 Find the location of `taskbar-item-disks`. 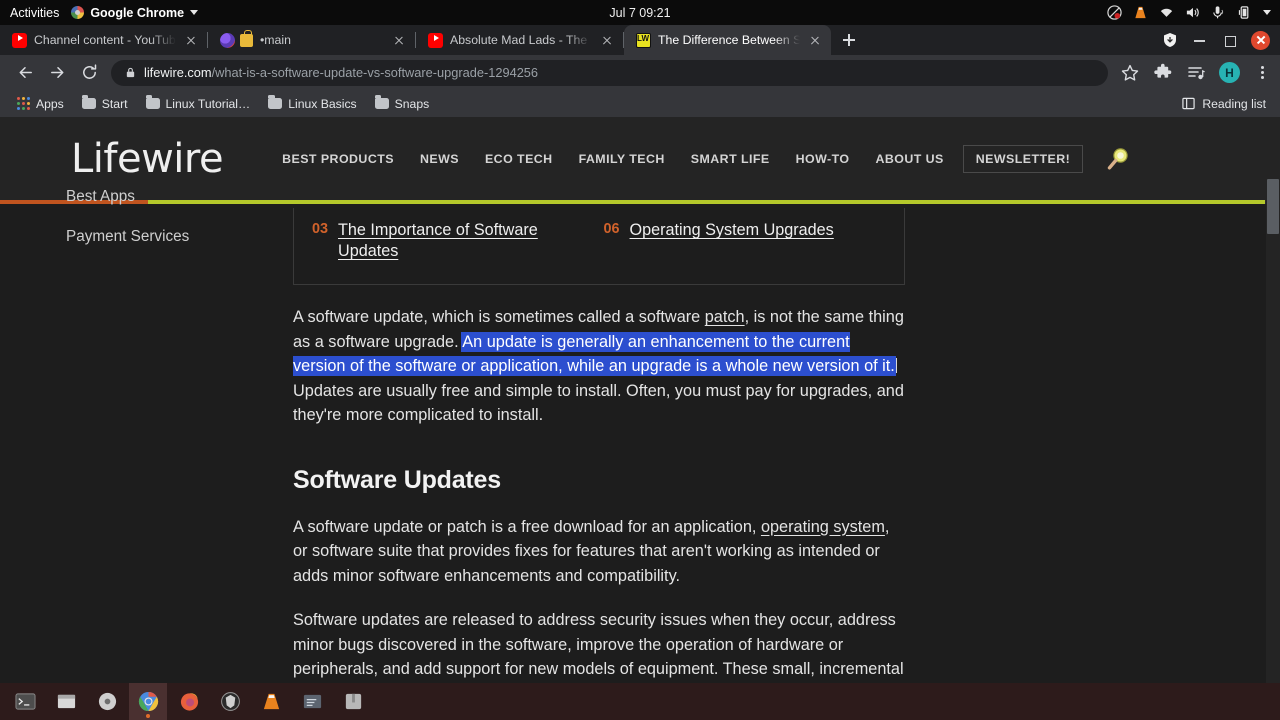

taskbar-item-disks is located at coordinates (107, 701).